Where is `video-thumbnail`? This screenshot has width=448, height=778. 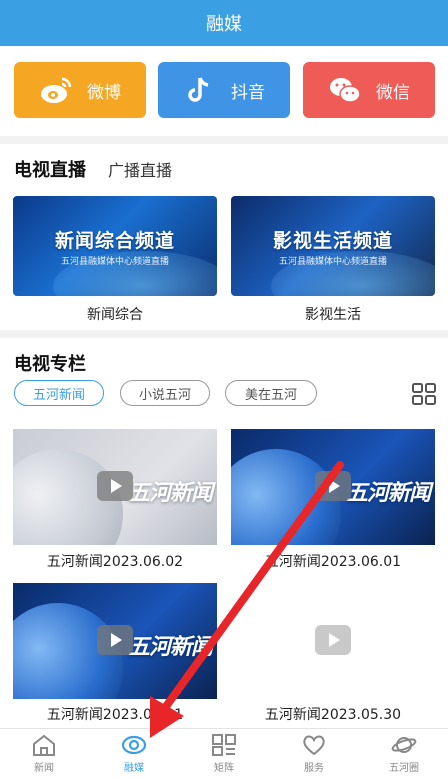 video-thumbnail is located at coordinates (333, 641).